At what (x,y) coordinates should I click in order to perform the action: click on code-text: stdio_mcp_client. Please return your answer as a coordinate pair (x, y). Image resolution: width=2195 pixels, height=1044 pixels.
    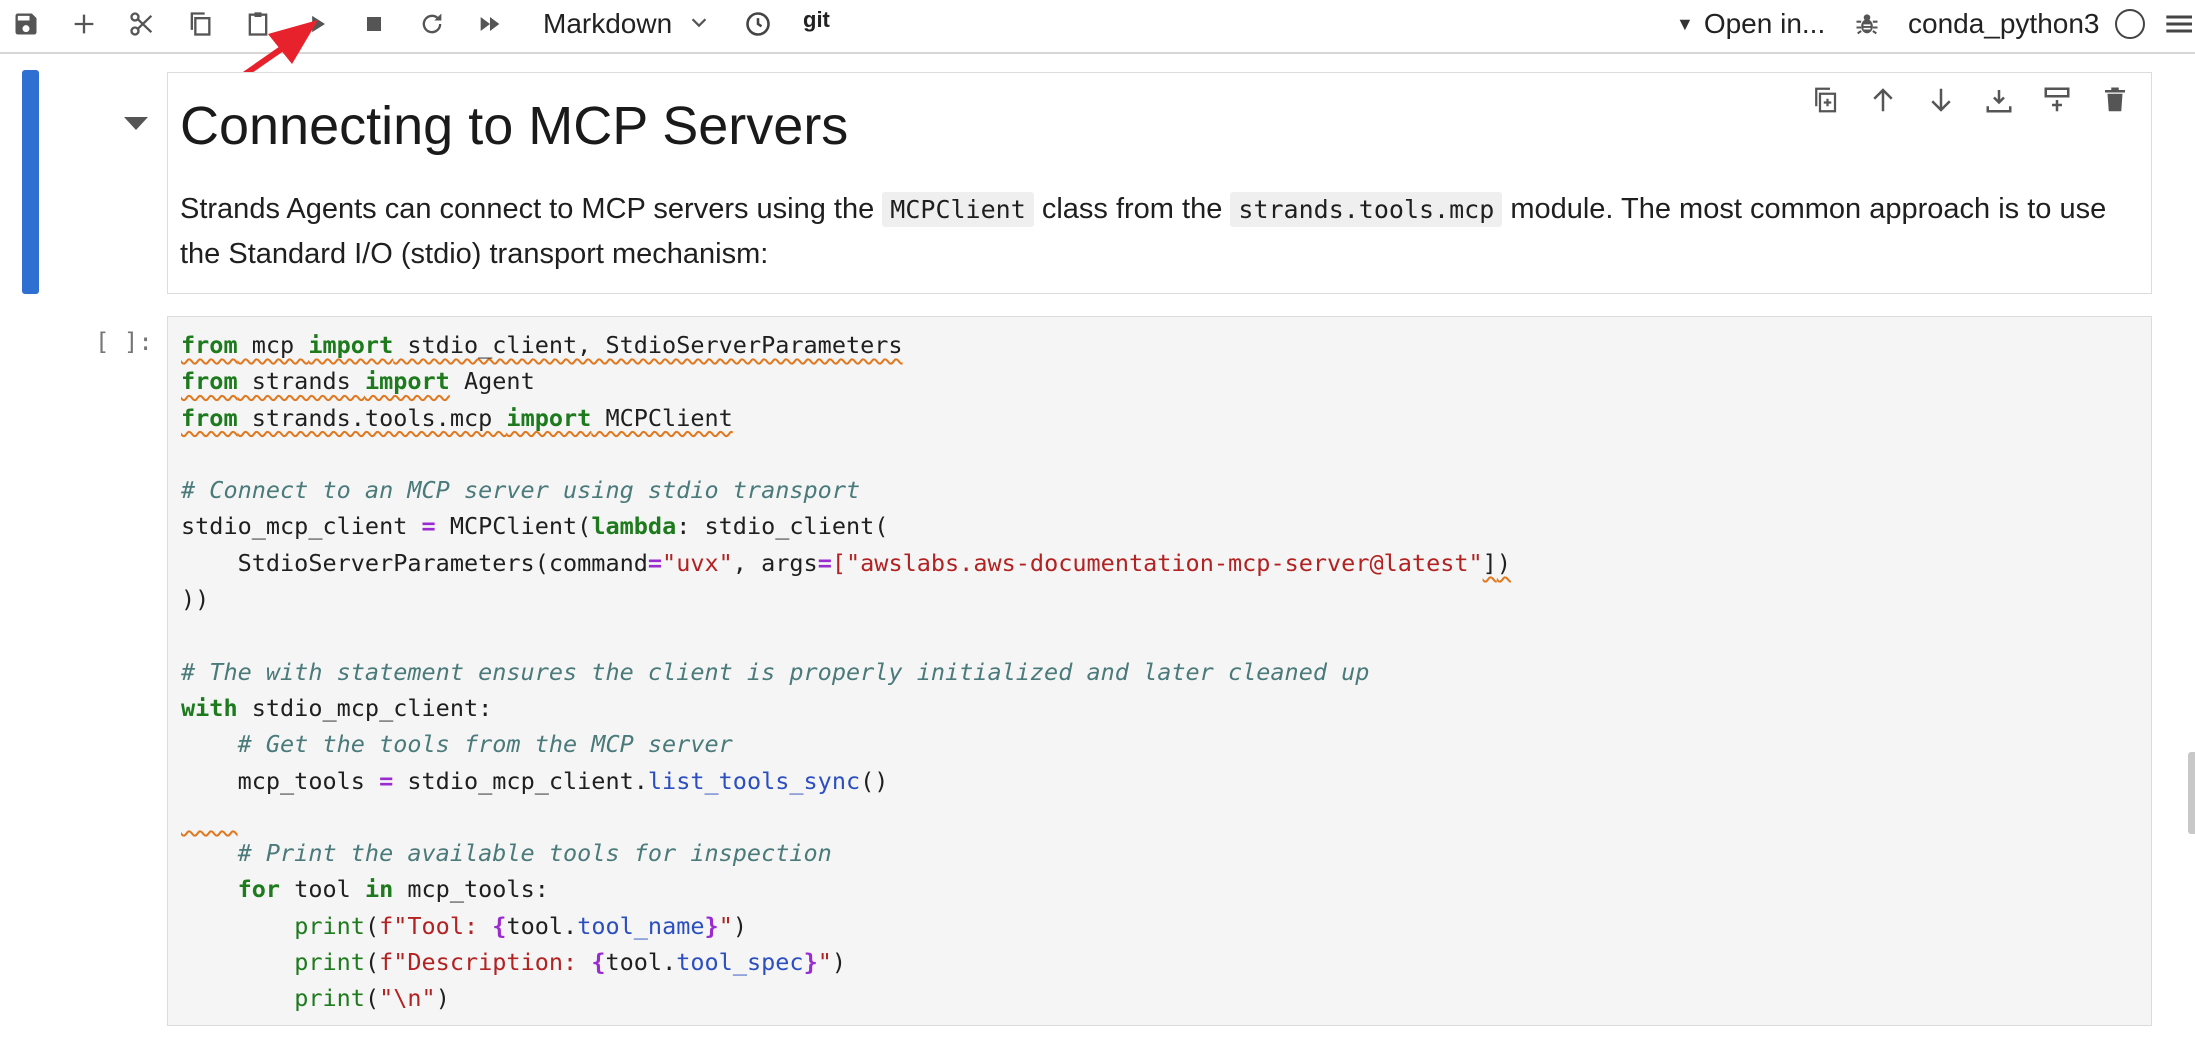
    Looking at the image, I should click on (301, 526).